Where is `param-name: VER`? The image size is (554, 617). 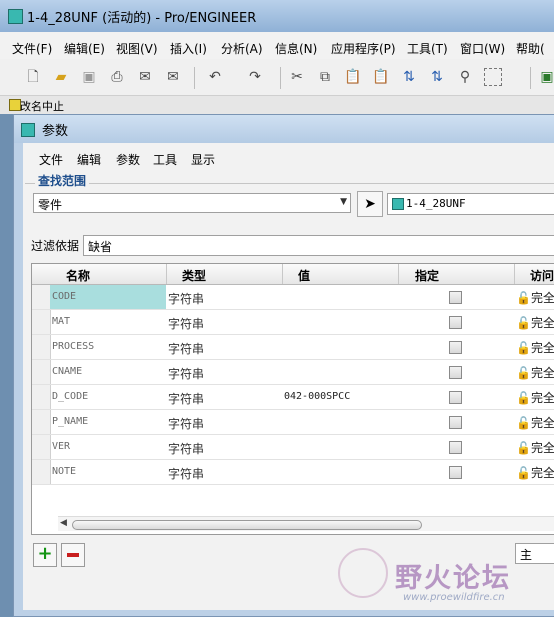
param-name: VER is located at coordinates (61, 446).